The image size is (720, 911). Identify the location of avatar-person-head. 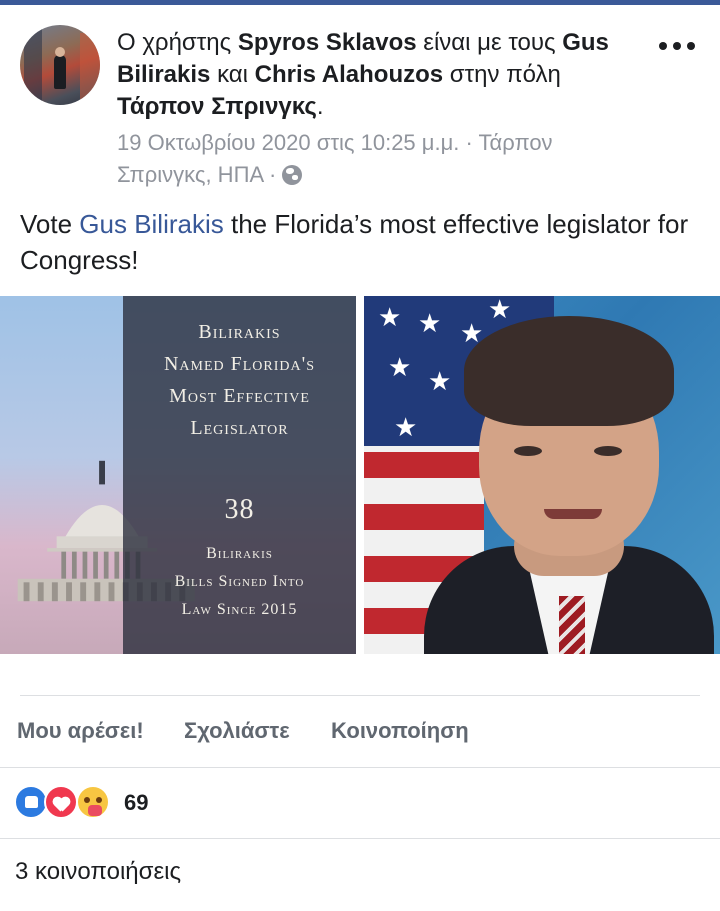
(60, 52).